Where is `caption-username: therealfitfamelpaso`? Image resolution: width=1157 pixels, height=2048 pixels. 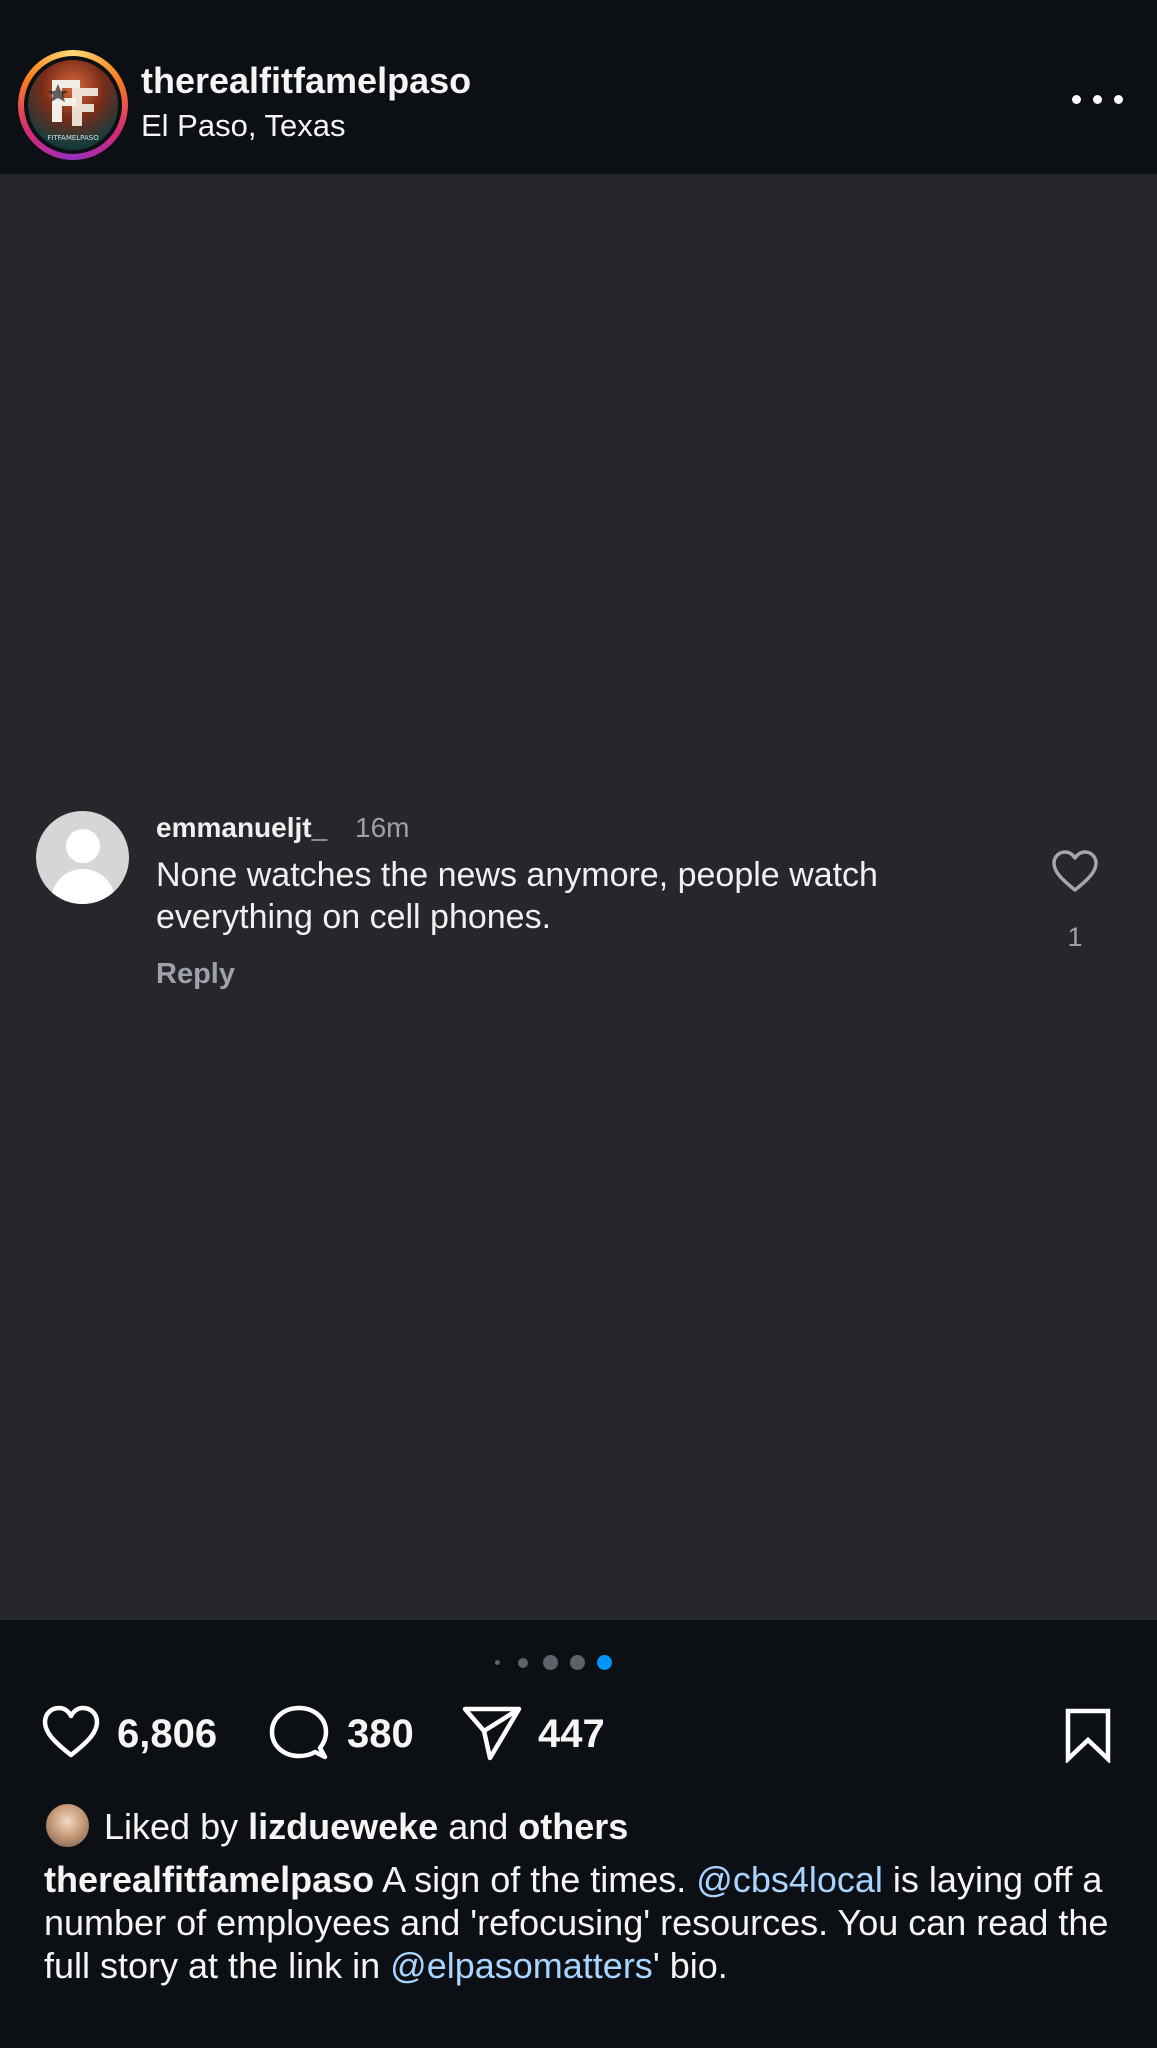
caption-username: therealfitfamelpaso is located at coordinates (209, 1879).